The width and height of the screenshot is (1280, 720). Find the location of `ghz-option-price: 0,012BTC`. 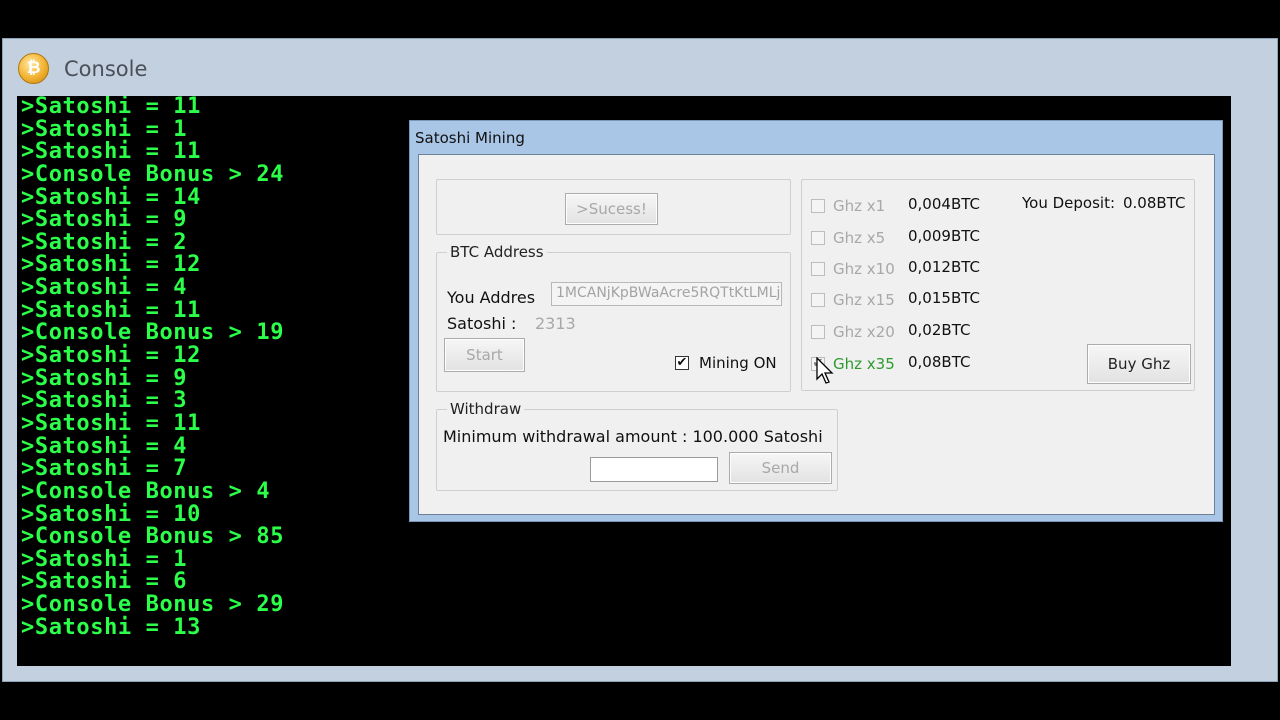

ghz-option-price: 0,012BTC is located at coordinates (944, 267).